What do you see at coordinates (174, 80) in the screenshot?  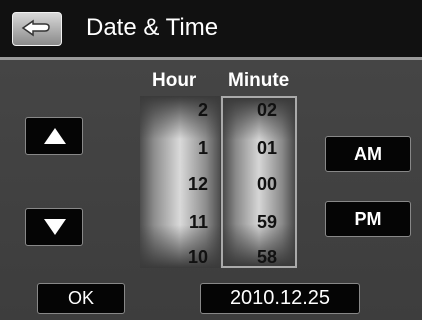 I see `hour-label: Hour` at bounding box center [174, 80].